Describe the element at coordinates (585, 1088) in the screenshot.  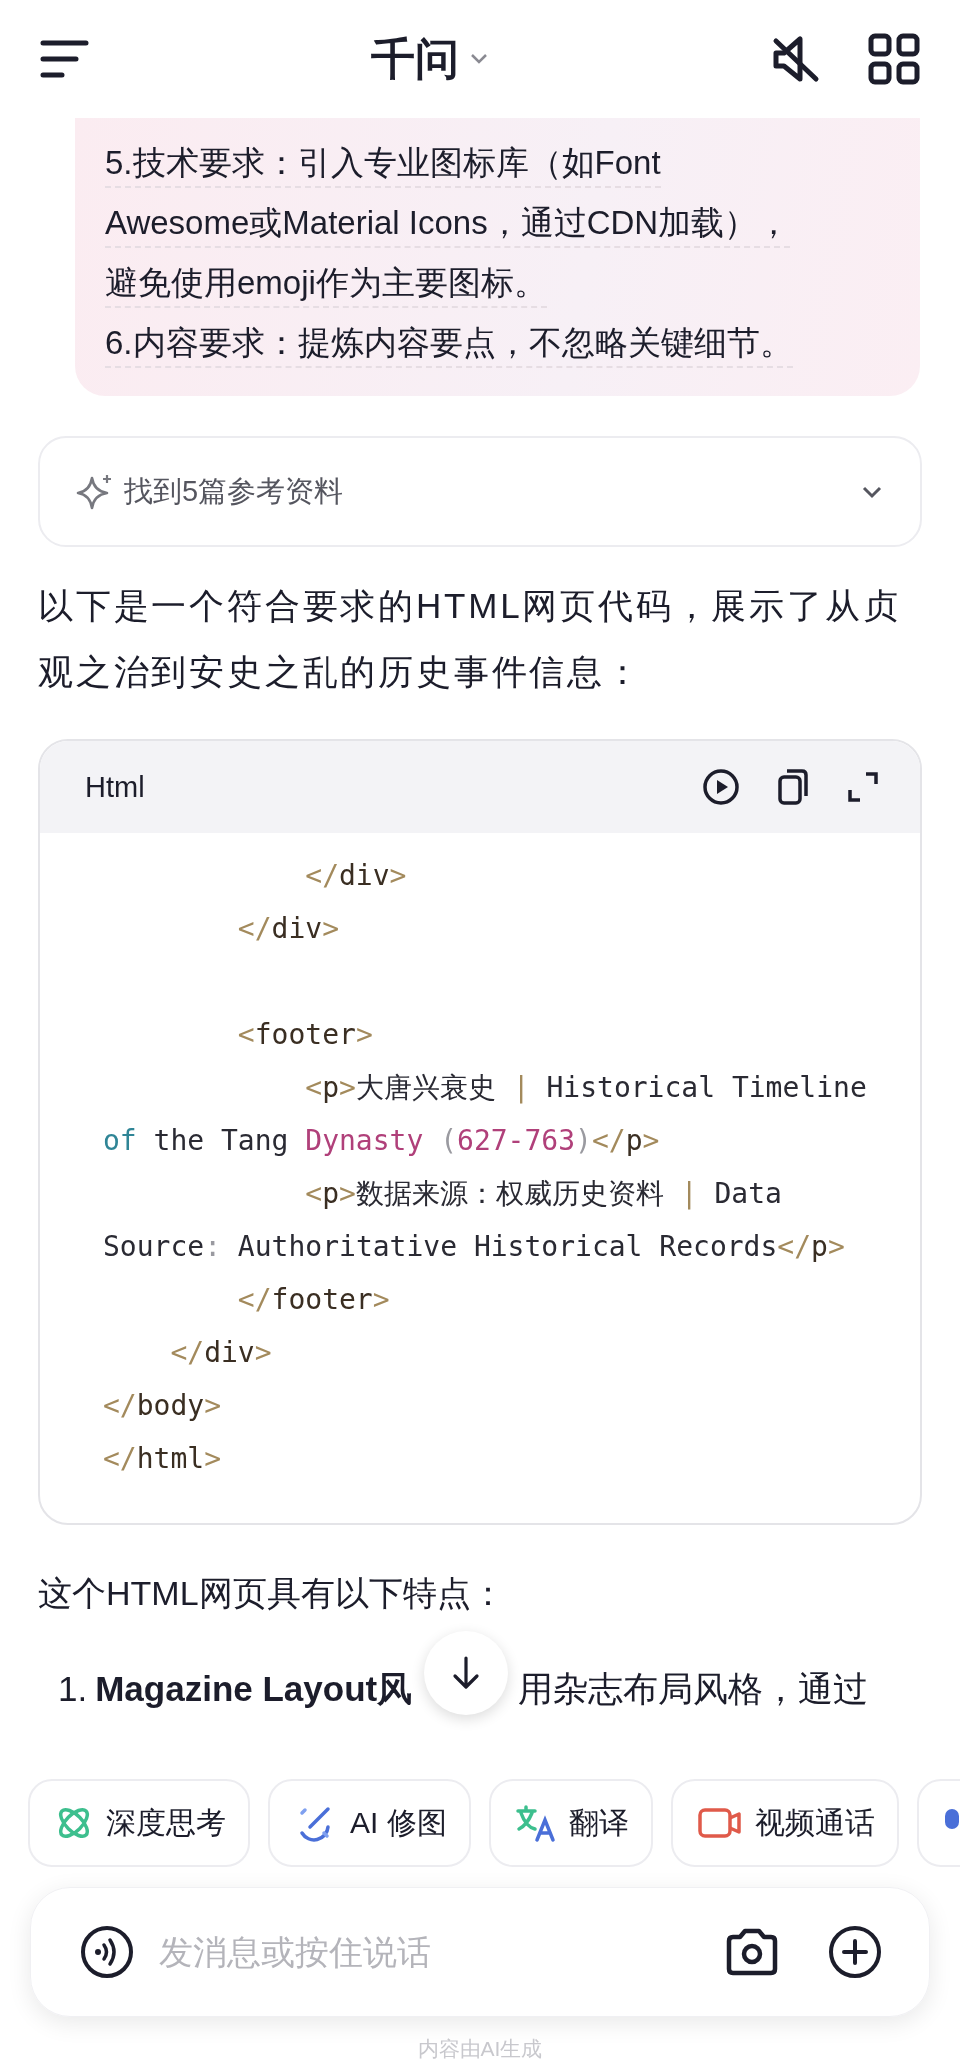
I see `code-line: <p>大唐兴衰史 | Historical Timeline` at that location.